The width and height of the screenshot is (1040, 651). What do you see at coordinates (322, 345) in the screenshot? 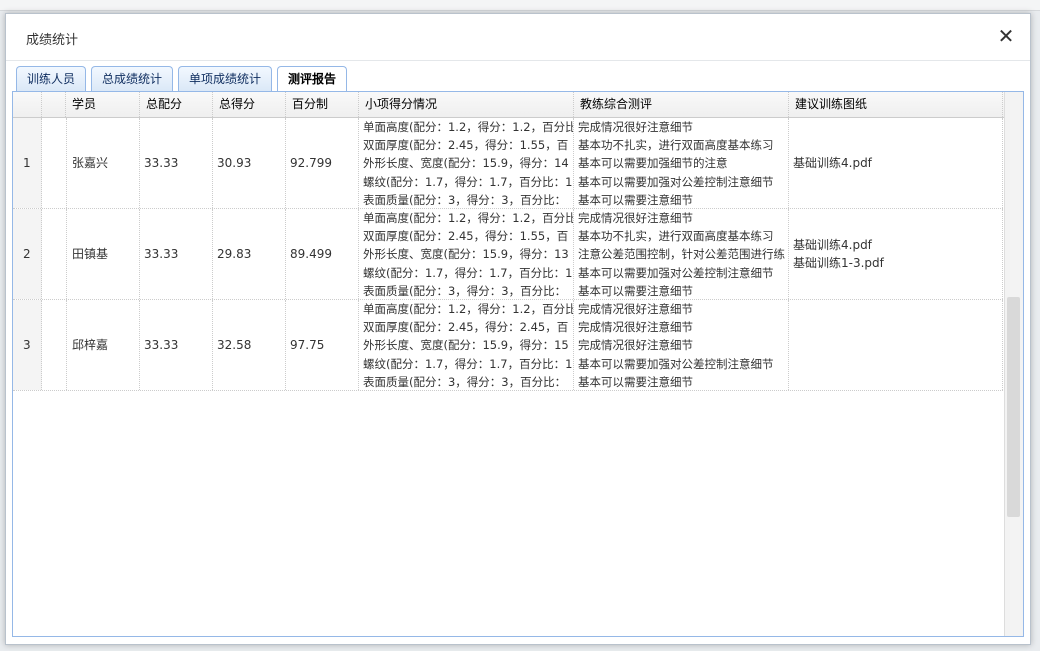
I see `percent-score: 97.75` at bounding box center [322, 345].